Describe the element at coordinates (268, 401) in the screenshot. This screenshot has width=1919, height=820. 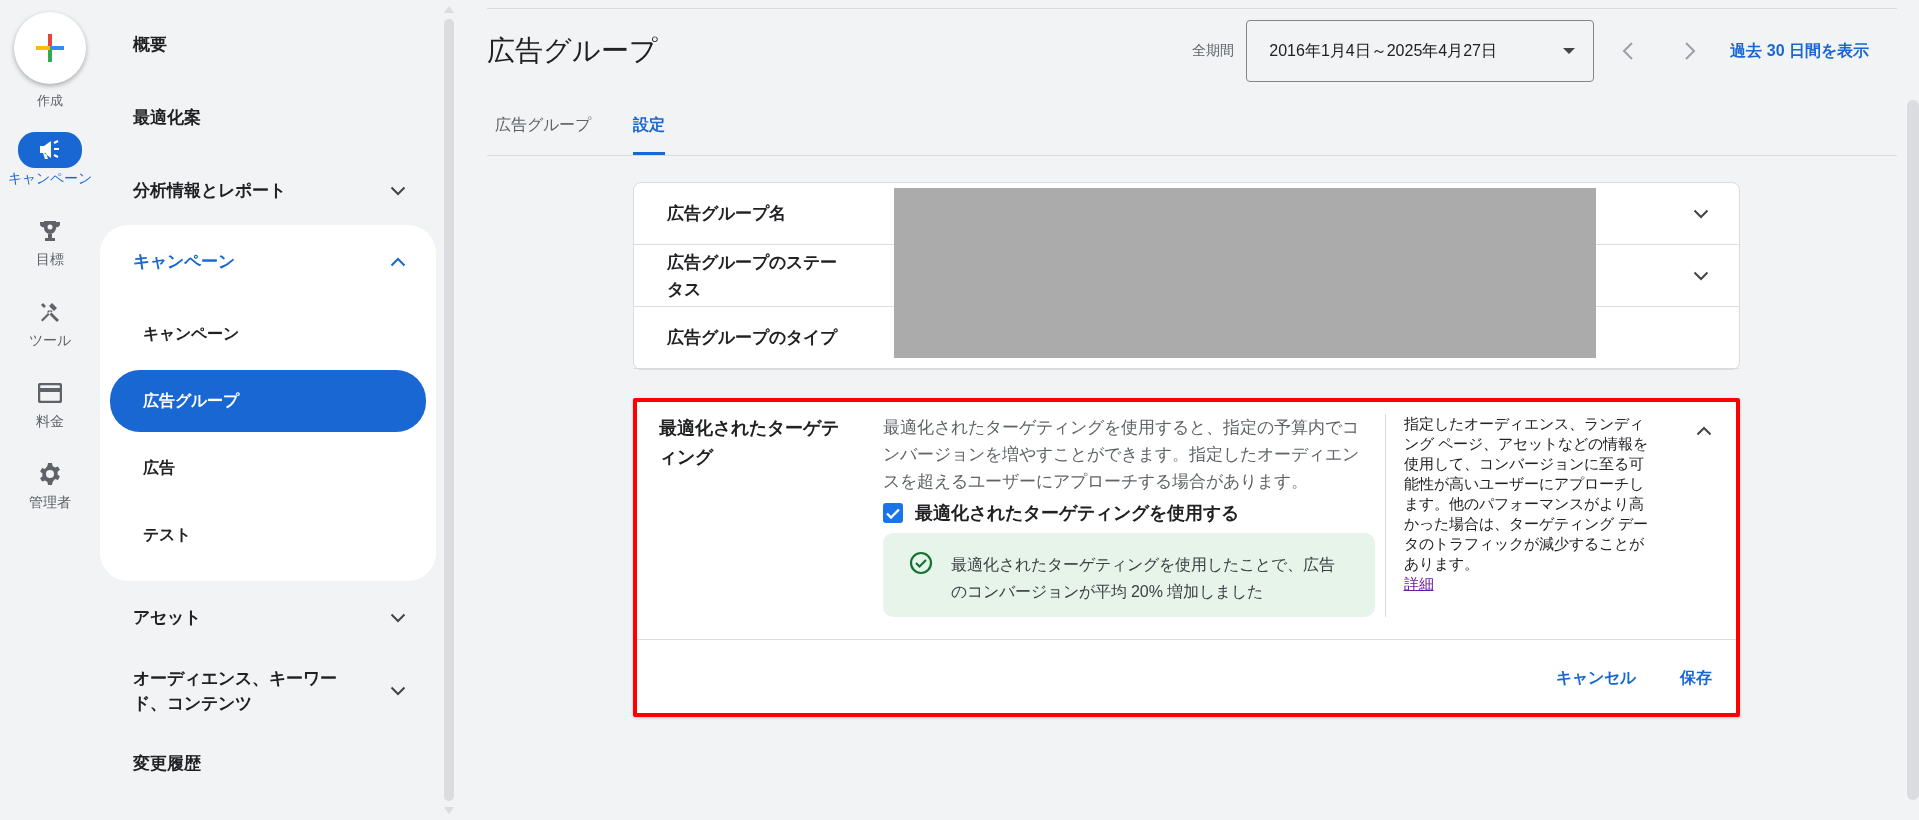
I see `nav-subitem: 広告グループ` at that location.